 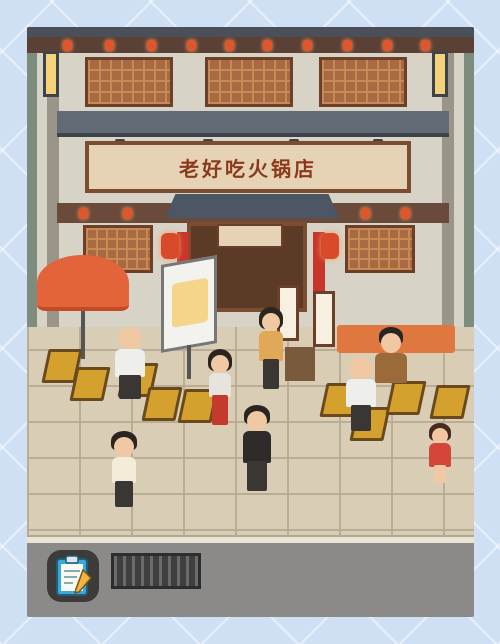 I want to click on door-sign, so click(x=250, y=236).